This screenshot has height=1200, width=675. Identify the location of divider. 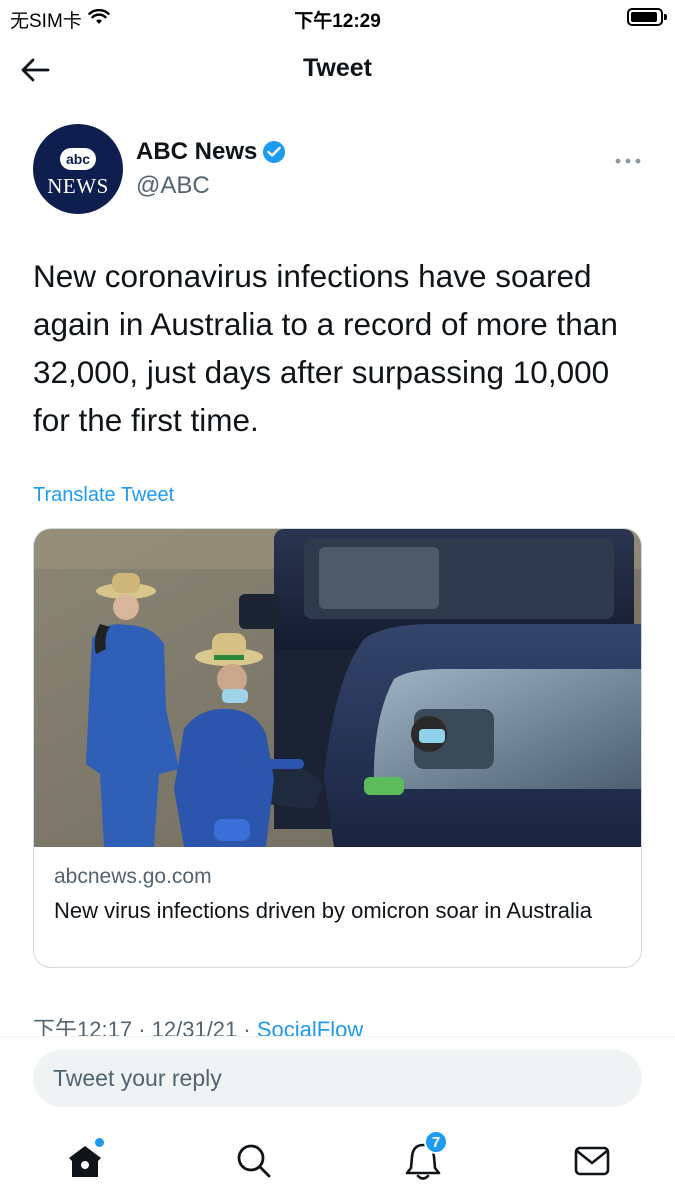
(337, 1036).